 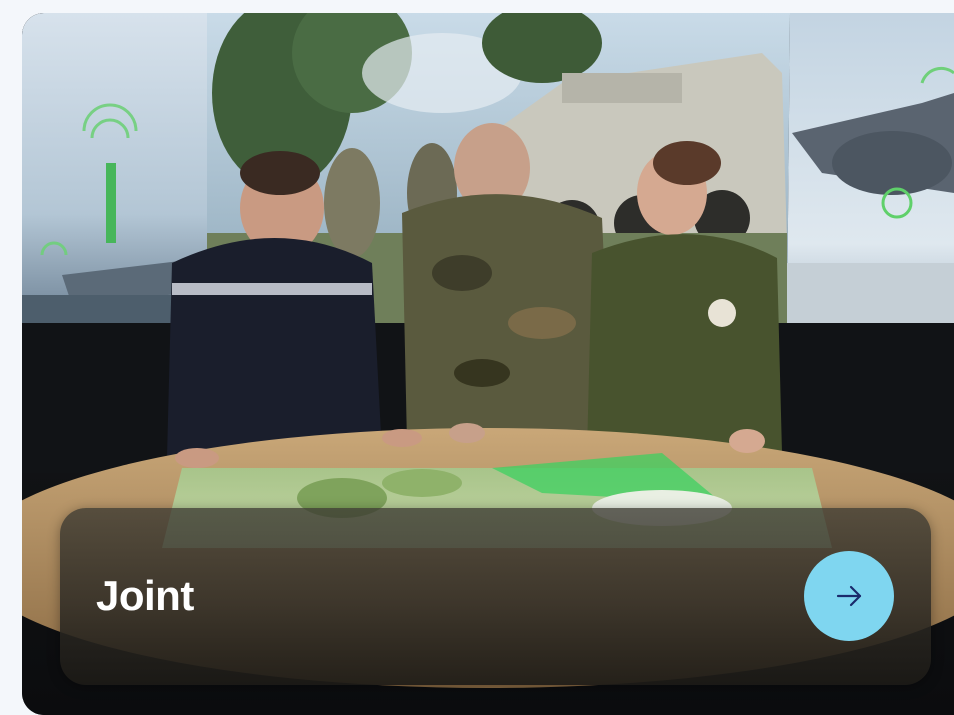 I want to click on card-arrow-button, so click(x=849, y=596).